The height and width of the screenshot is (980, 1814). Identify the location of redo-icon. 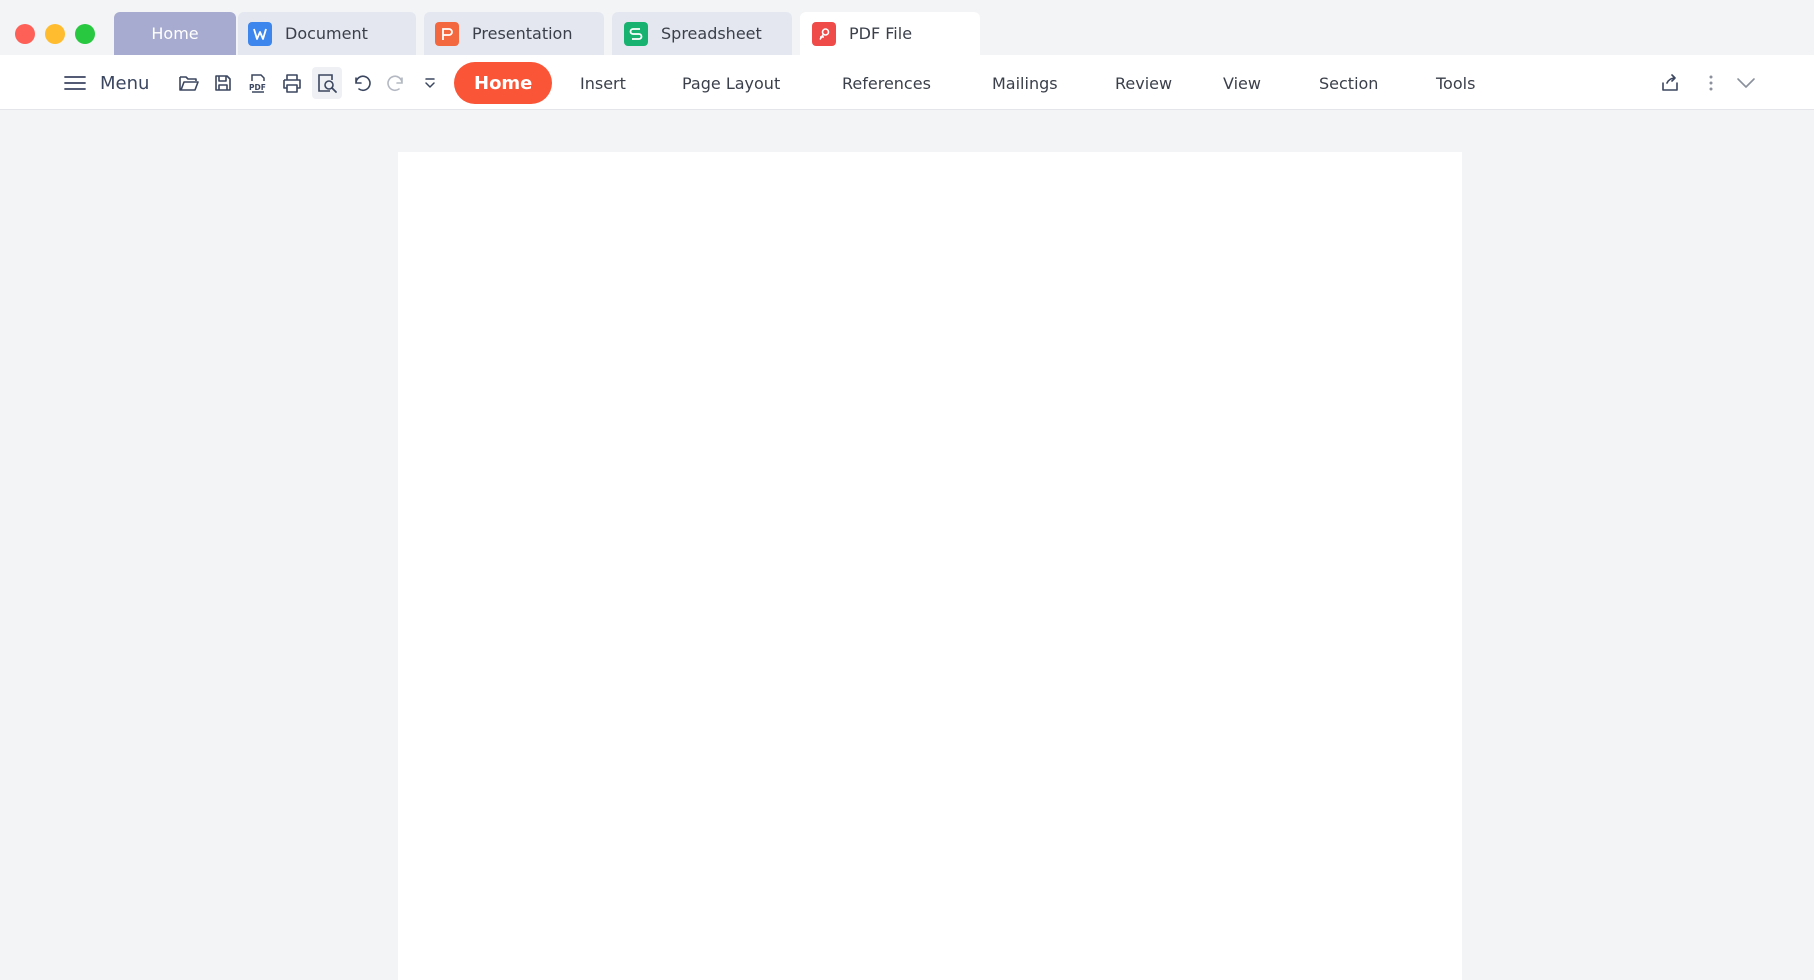
(396, 83).